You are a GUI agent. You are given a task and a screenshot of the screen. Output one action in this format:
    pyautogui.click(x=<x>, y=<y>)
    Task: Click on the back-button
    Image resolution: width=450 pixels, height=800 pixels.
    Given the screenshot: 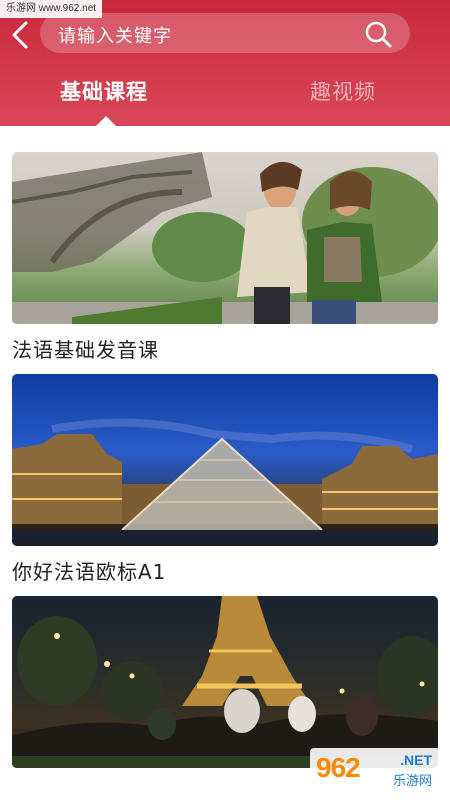 What is the action you would take?
    pyautogui.click(x=21, y=35)
    